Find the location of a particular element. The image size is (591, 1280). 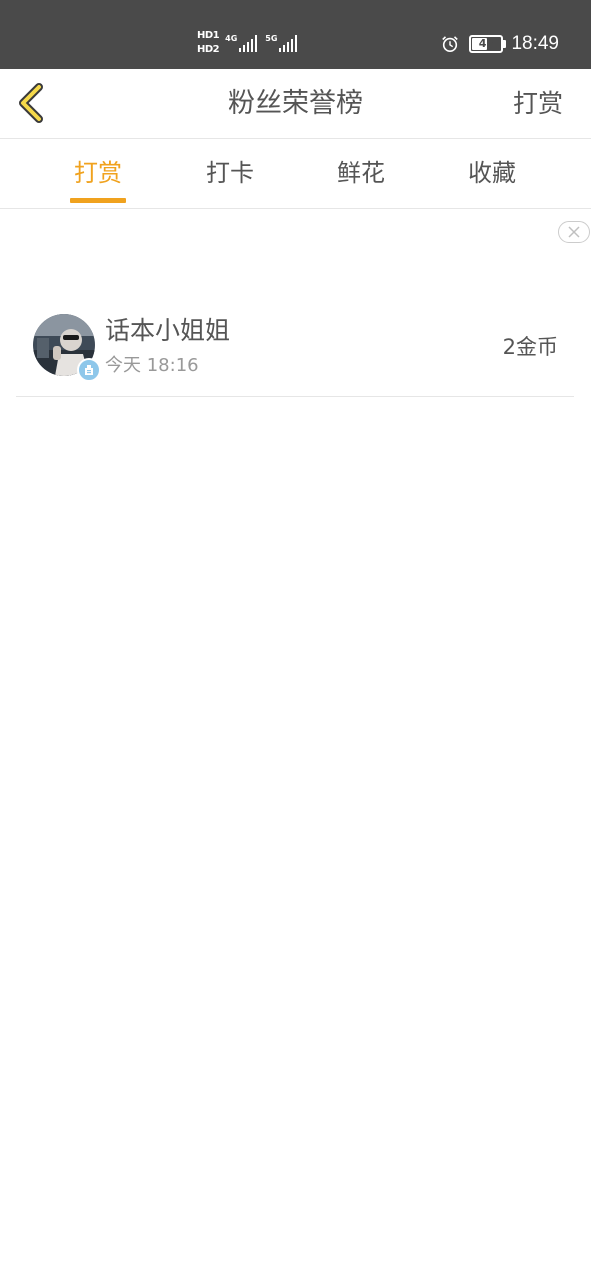

page-title: 粉丝荣誉榜 is located at coordinates (295, 103).